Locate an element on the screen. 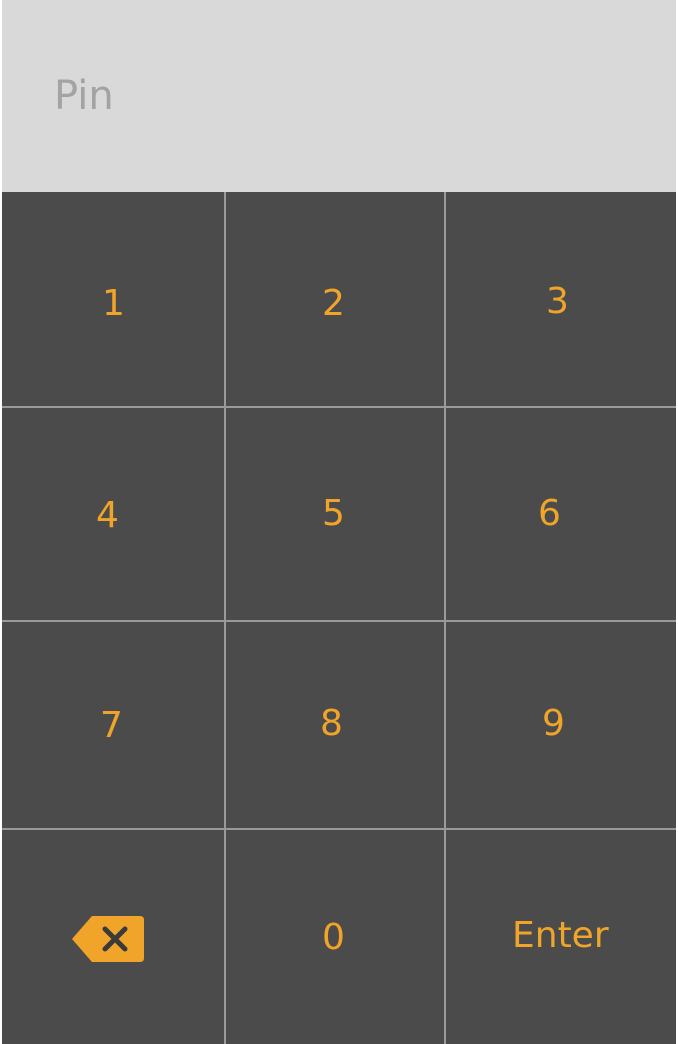 This screenshot has height=1044, width=678. key-0-label: 0 is located at coordinates (333, 937).